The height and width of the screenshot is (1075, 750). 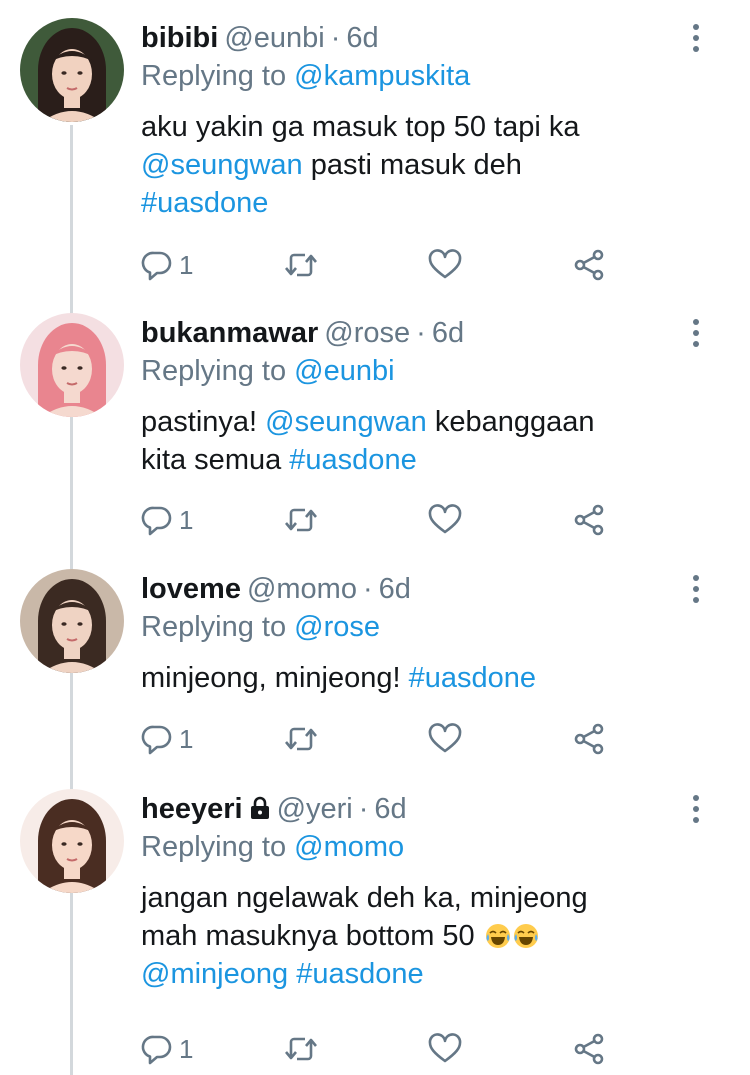 I want to click on tweet-text-segment: kita semua, so click(x=215, y=460).